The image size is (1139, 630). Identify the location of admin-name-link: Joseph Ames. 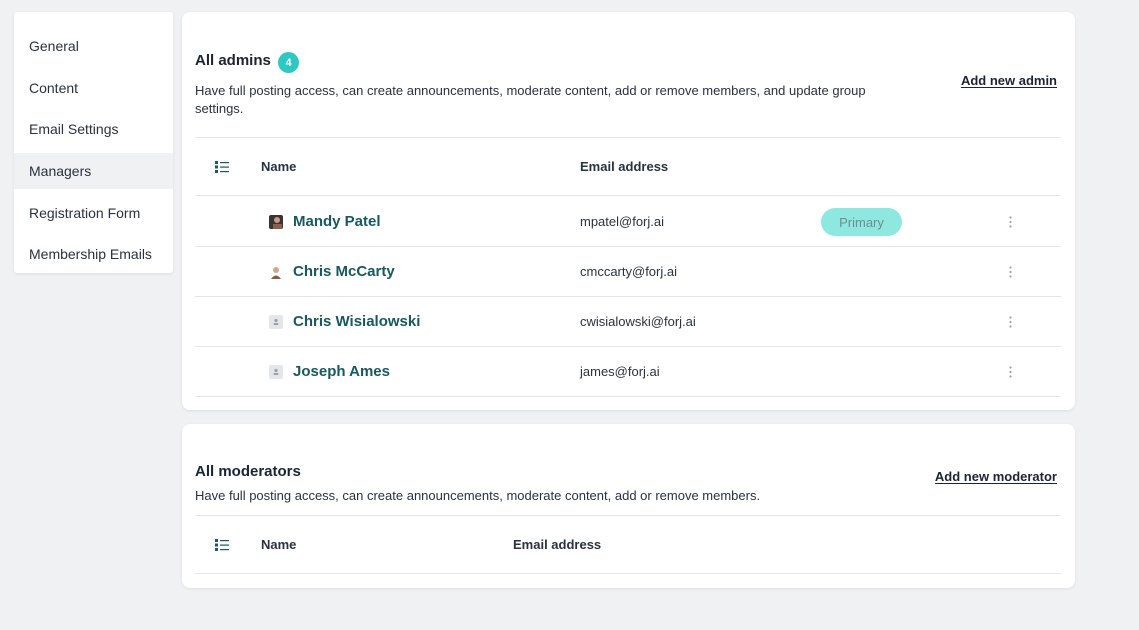
(341, 371).